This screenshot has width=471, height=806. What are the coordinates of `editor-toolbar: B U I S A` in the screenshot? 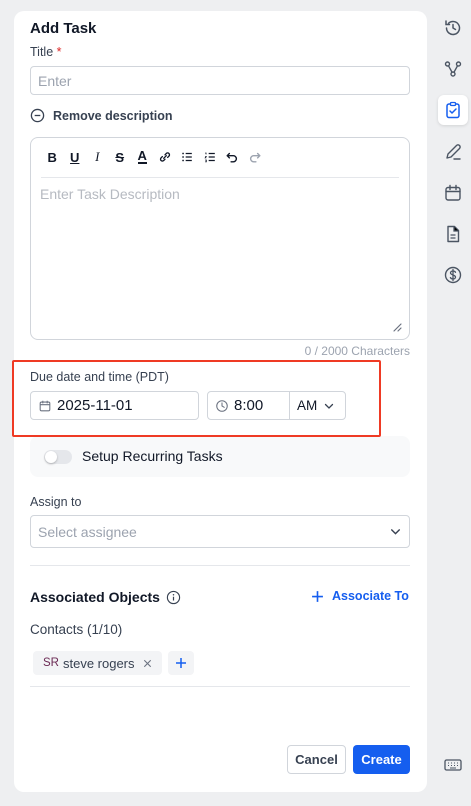 It's located at (153, 157).